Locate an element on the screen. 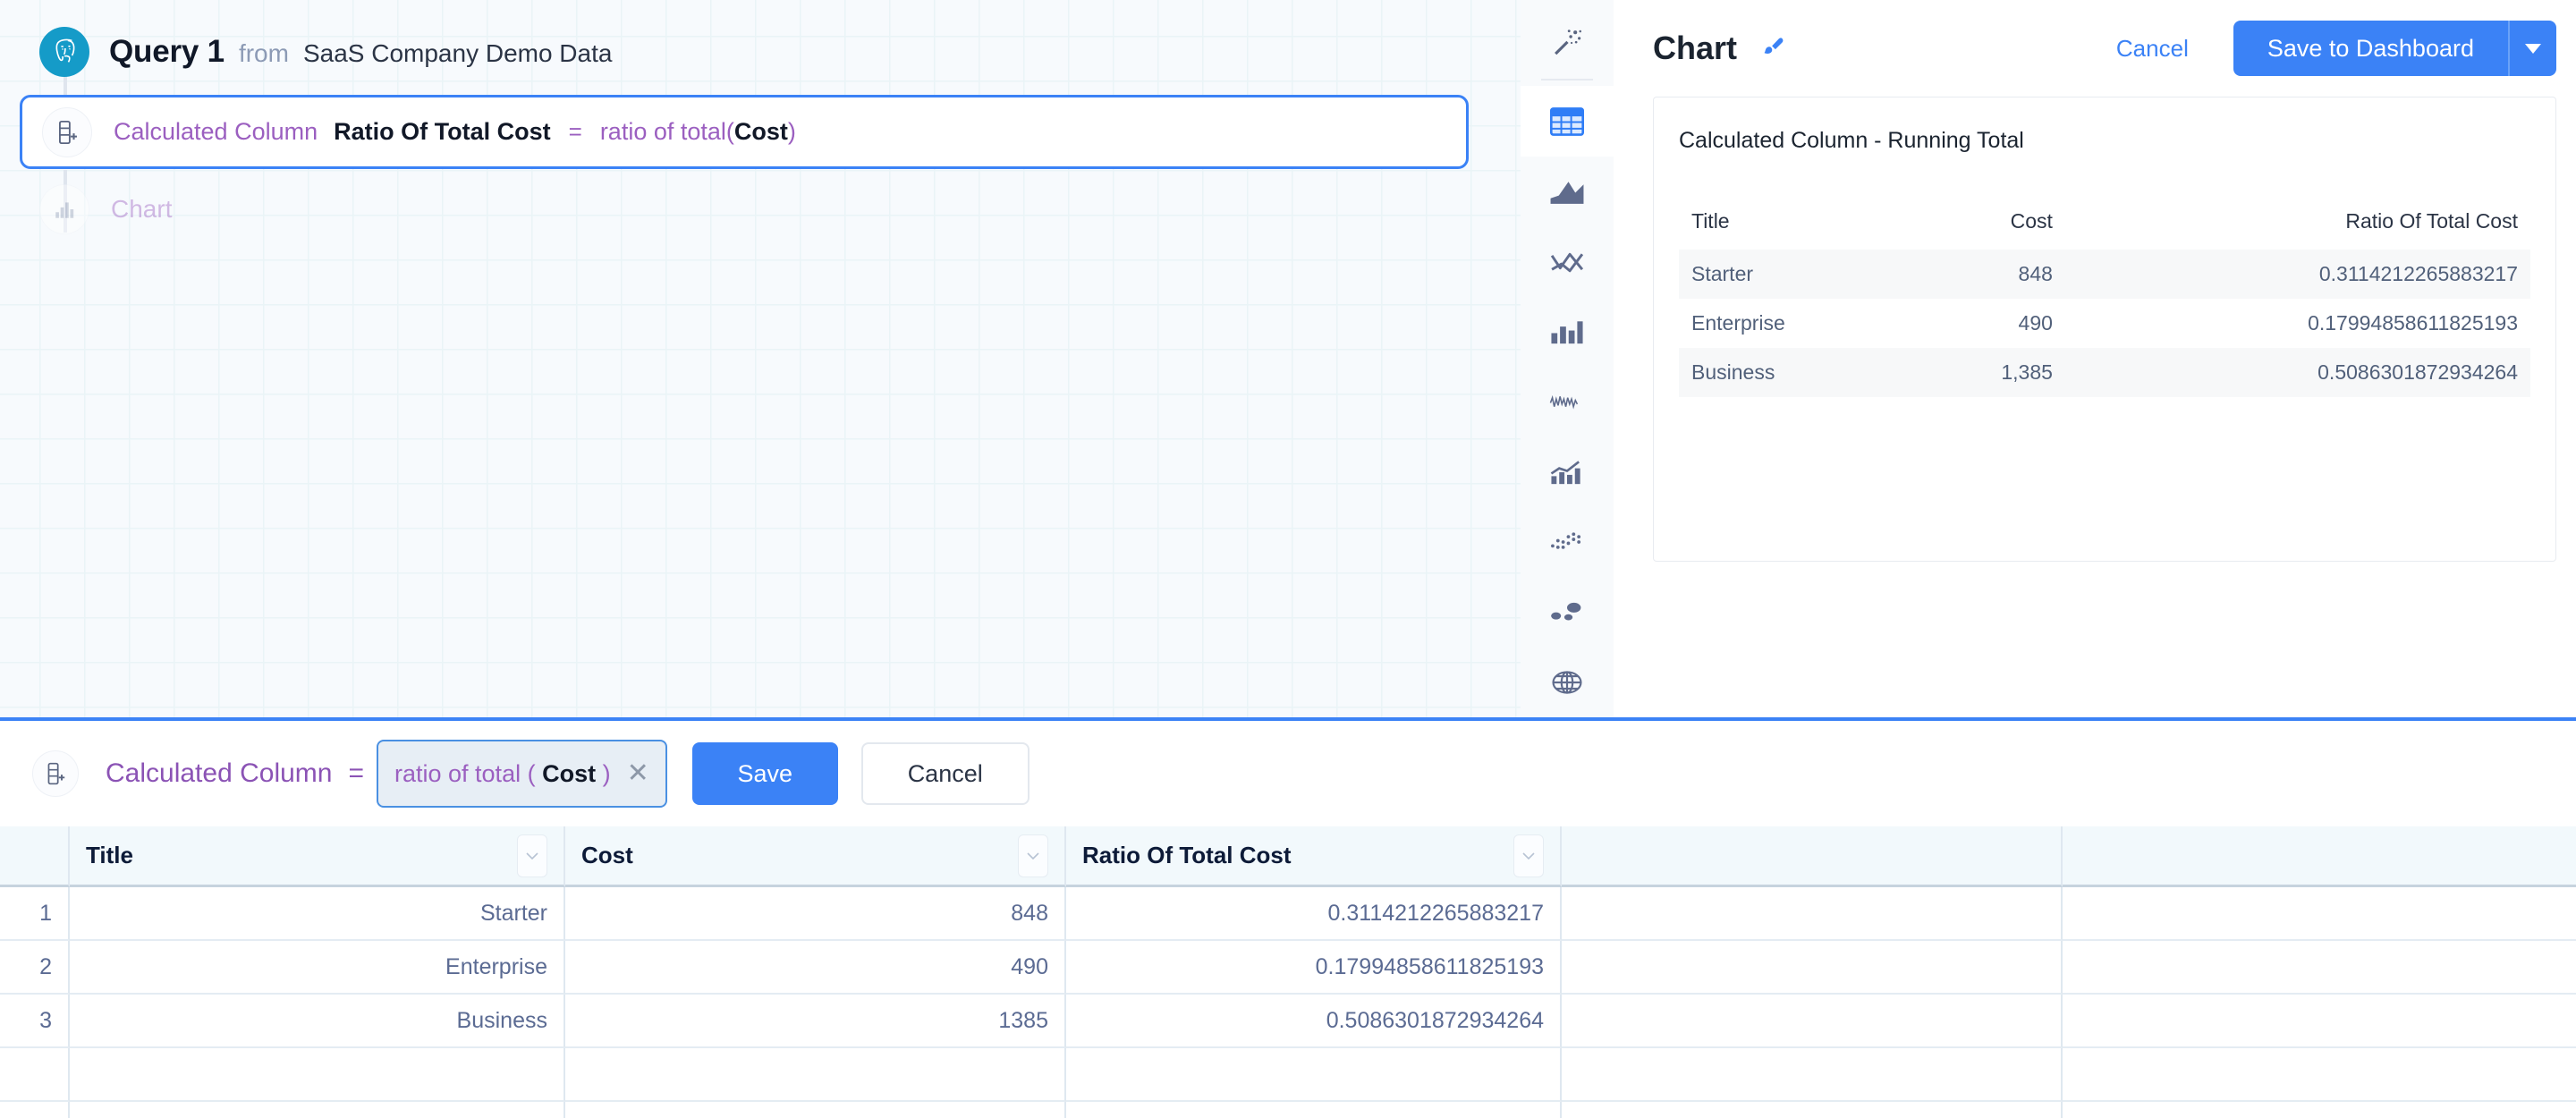 The height and width of the screenshot is (1118, 2576). chart-table-cell: 490 is located at coordinates (2035, 323).